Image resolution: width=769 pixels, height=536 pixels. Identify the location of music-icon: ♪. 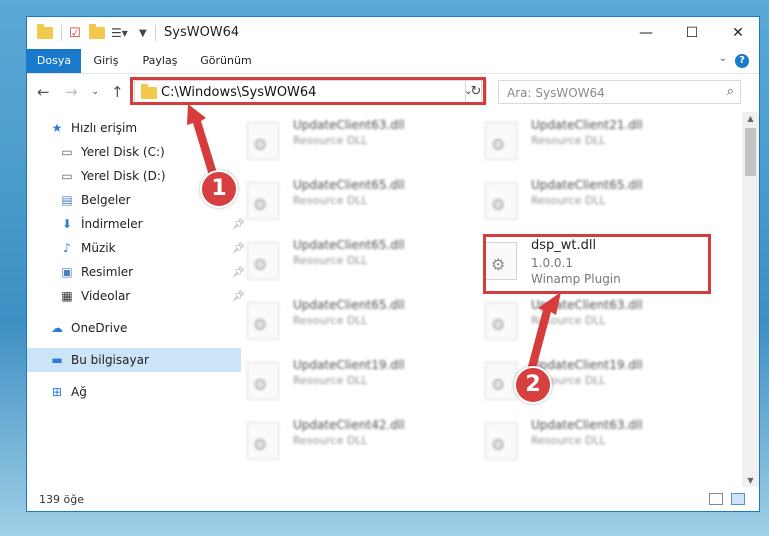
(67, 248).